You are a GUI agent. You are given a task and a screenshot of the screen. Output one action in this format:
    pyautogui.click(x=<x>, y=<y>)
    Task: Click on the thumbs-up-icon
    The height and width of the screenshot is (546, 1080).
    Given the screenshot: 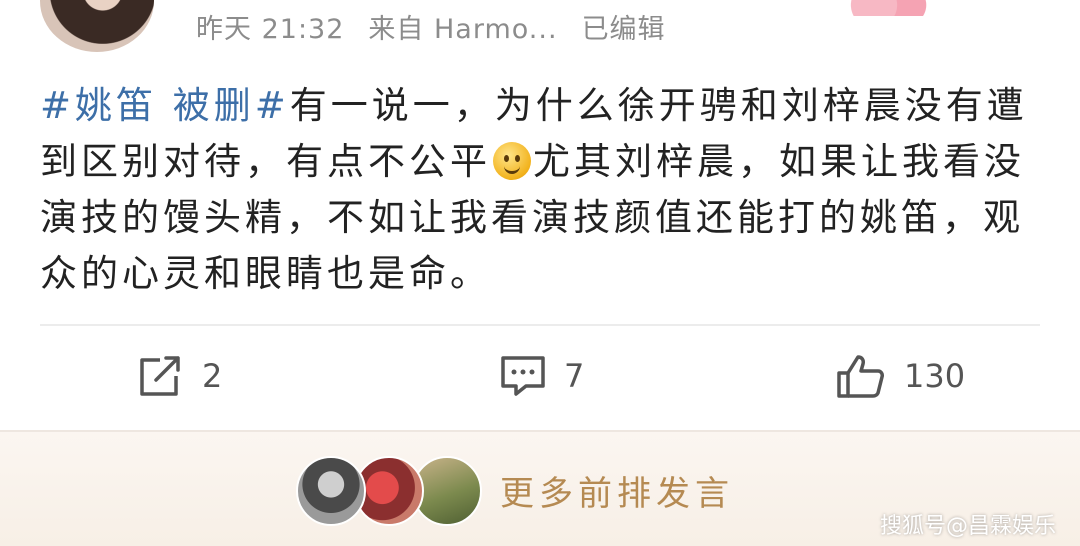 What is the action you would take?
    pyautogui.click(x=861, y=376)
    